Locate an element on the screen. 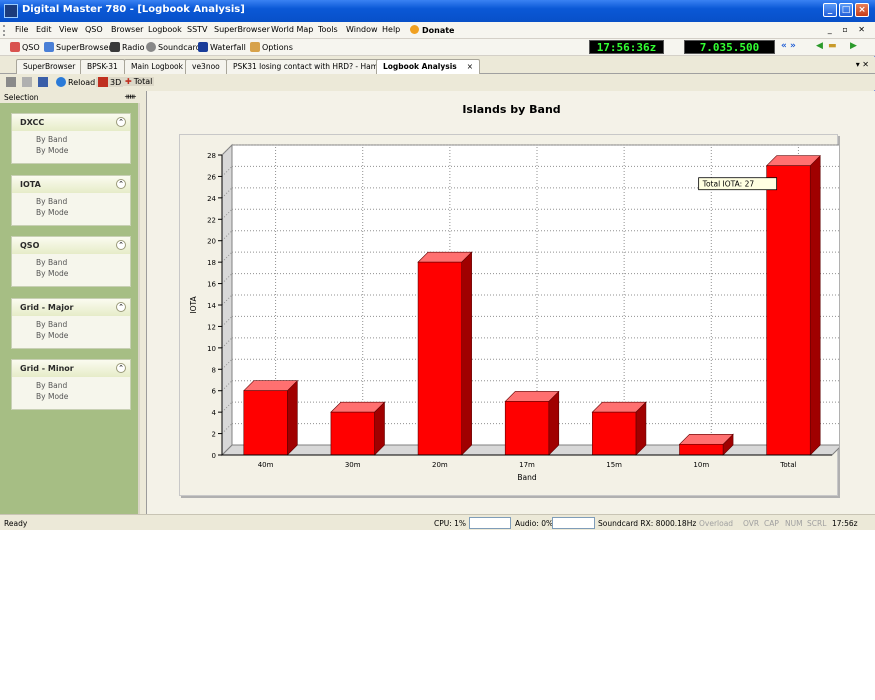 Image resolution: width=875 pixels, height=700 pixels. group-iota-header: IOTA ⌃ is located at coordinates (71, 184).